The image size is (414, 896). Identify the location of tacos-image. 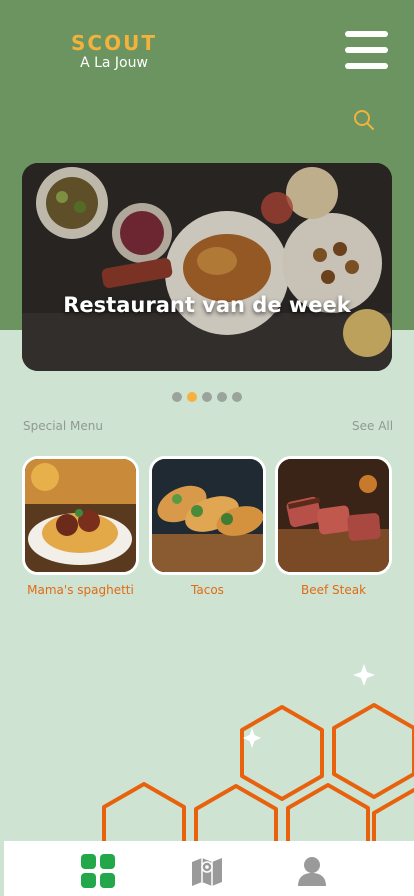
(207, 515).